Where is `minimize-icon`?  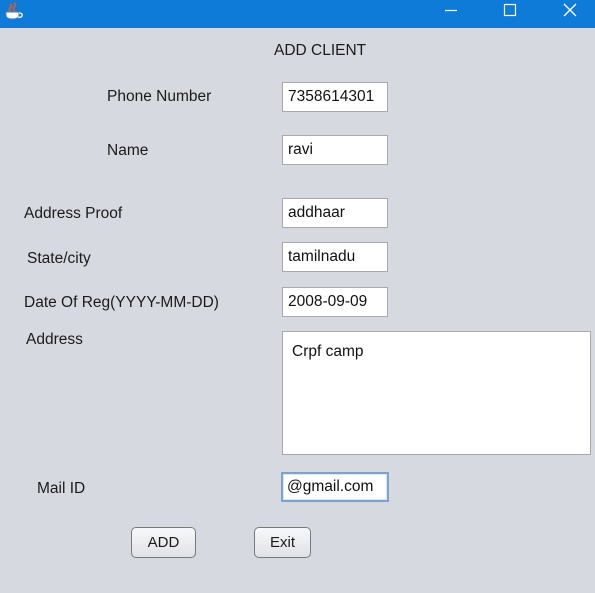
minimize-icon is located at coordinates (451, 10).